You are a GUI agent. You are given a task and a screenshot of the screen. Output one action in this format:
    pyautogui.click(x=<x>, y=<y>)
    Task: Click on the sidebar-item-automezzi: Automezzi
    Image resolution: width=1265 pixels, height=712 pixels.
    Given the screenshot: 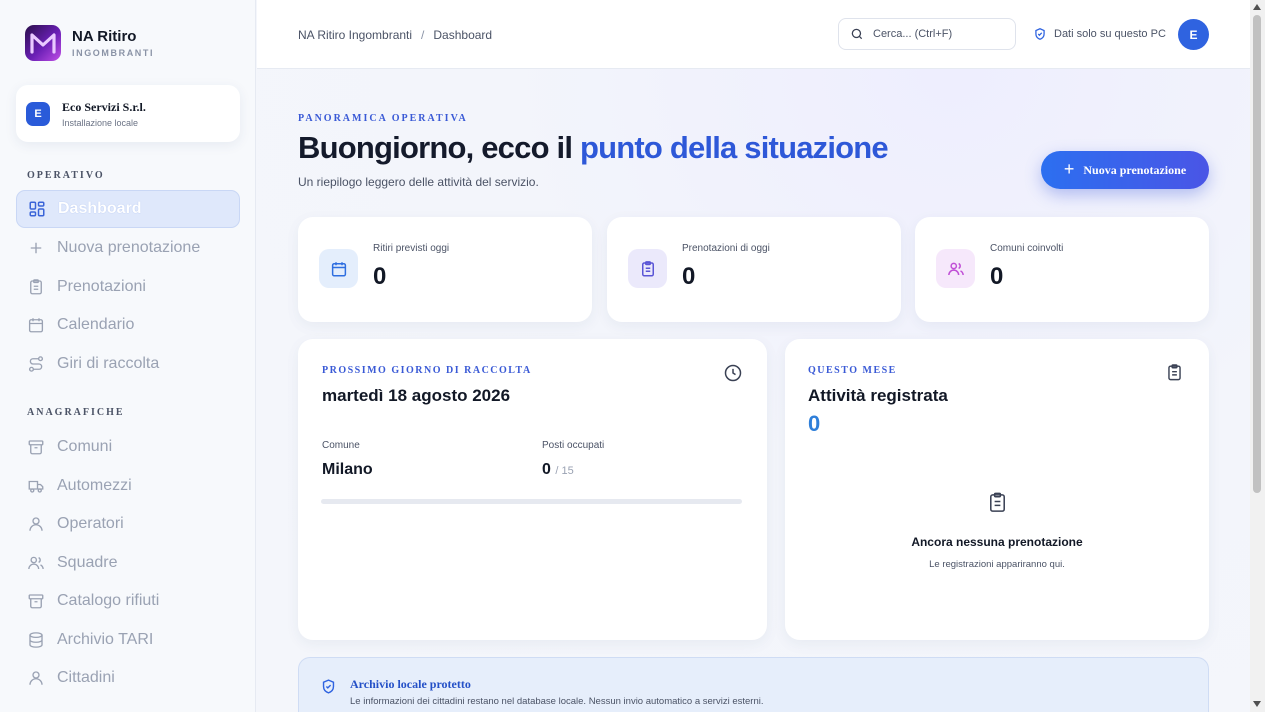 What is the action you would take?
    pyautogui.click(x=128, y=486)
    